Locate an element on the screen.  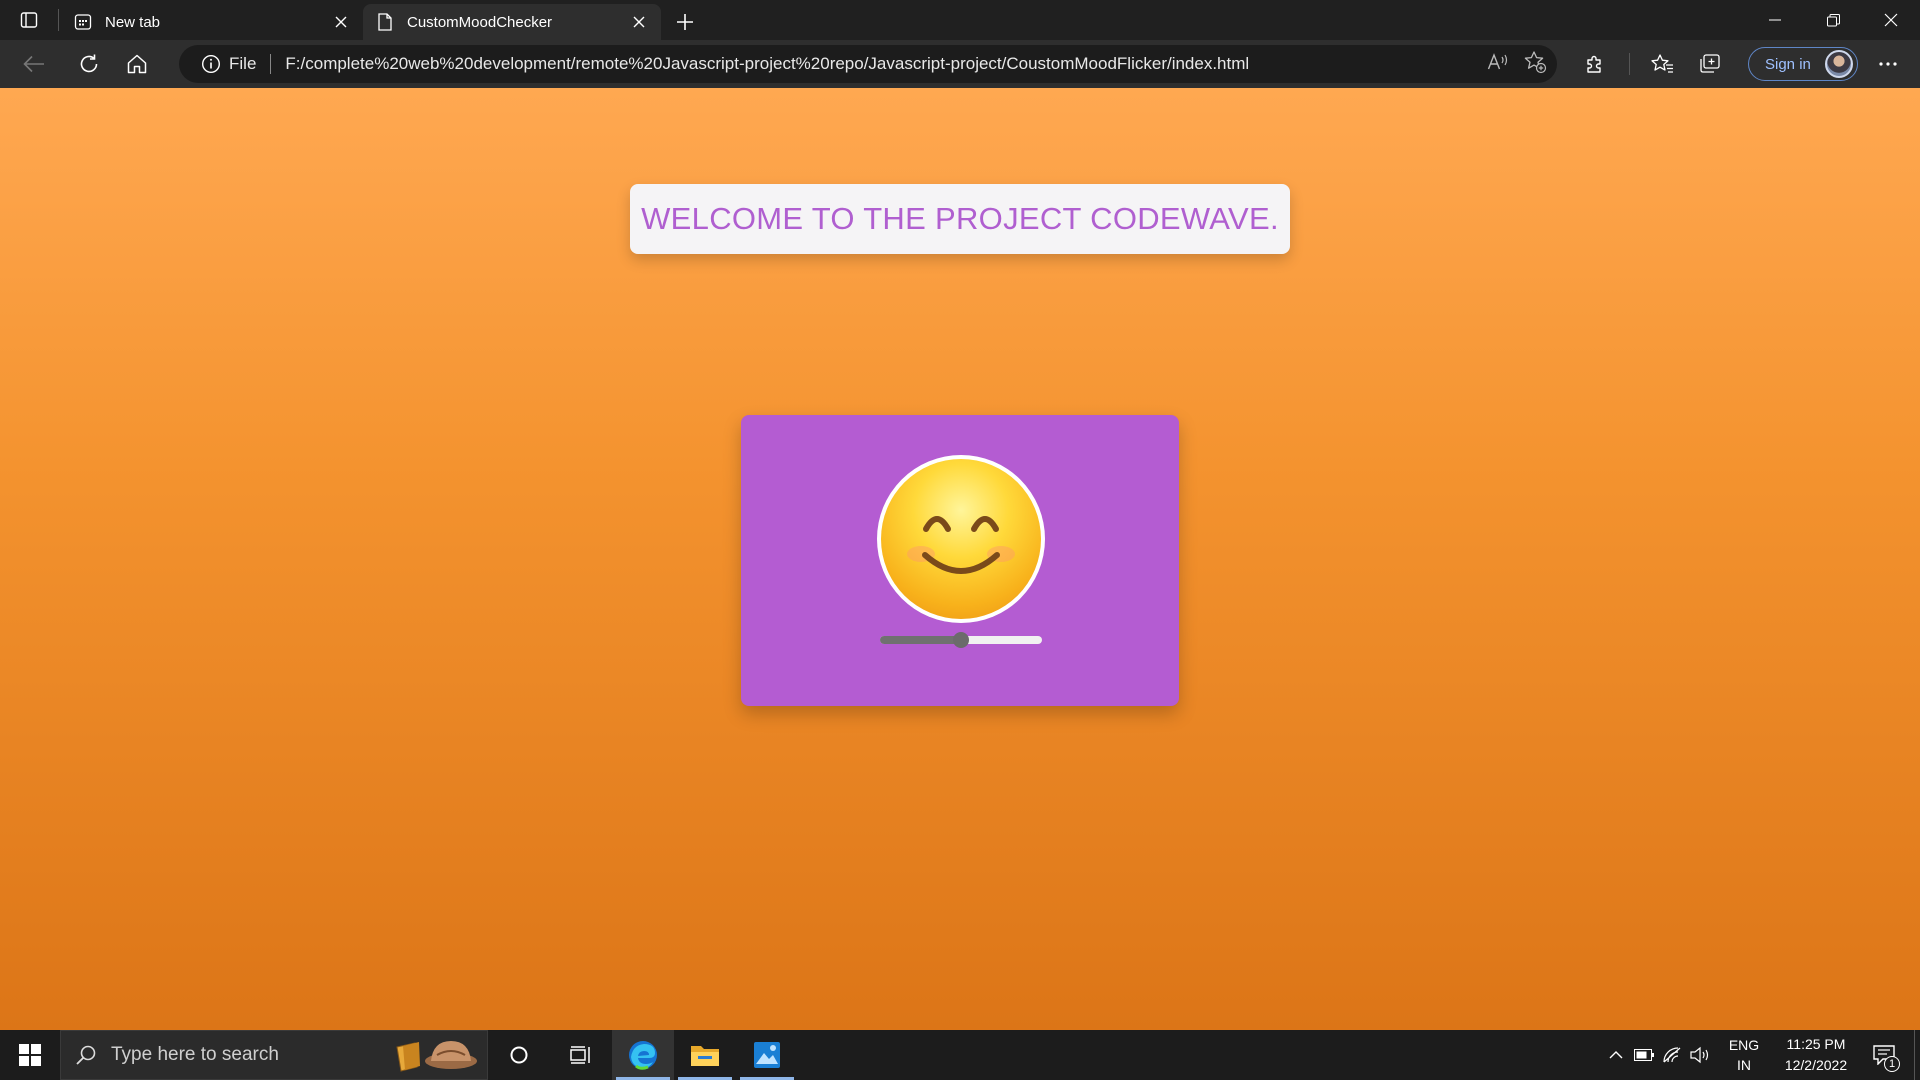
profile-avatar is located at coordinates (1839, 64).